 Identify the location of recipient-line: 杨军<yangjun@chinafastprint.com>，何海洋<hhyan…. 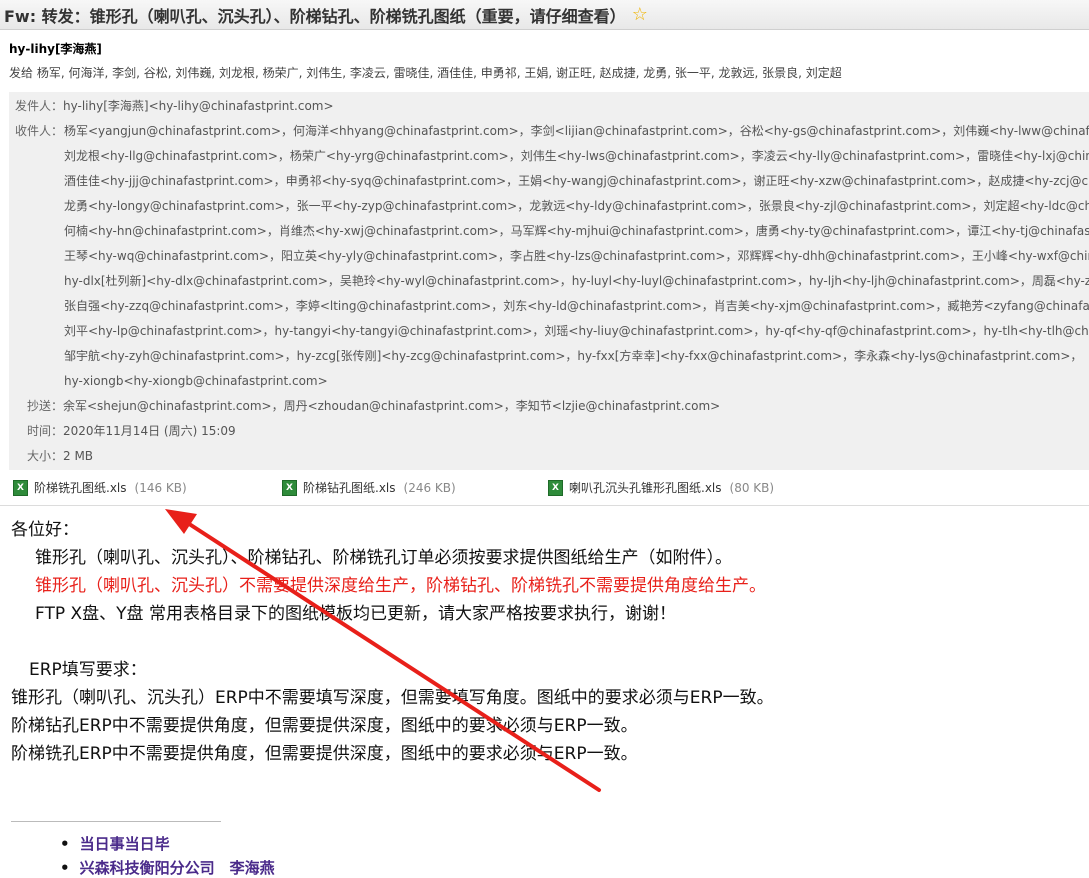
(576, 131).